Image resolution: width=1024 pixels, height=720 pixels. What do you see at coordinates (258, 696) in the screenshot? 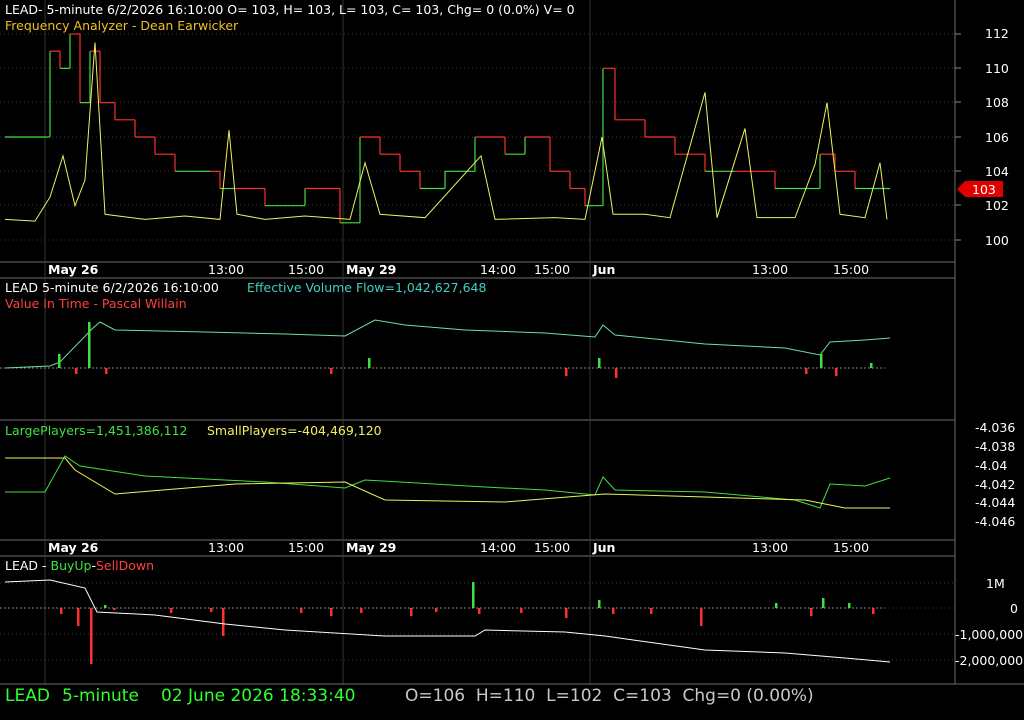
I see `status-datetime: 02 June 2026 18:33:40` at bounding box center [258, 696].